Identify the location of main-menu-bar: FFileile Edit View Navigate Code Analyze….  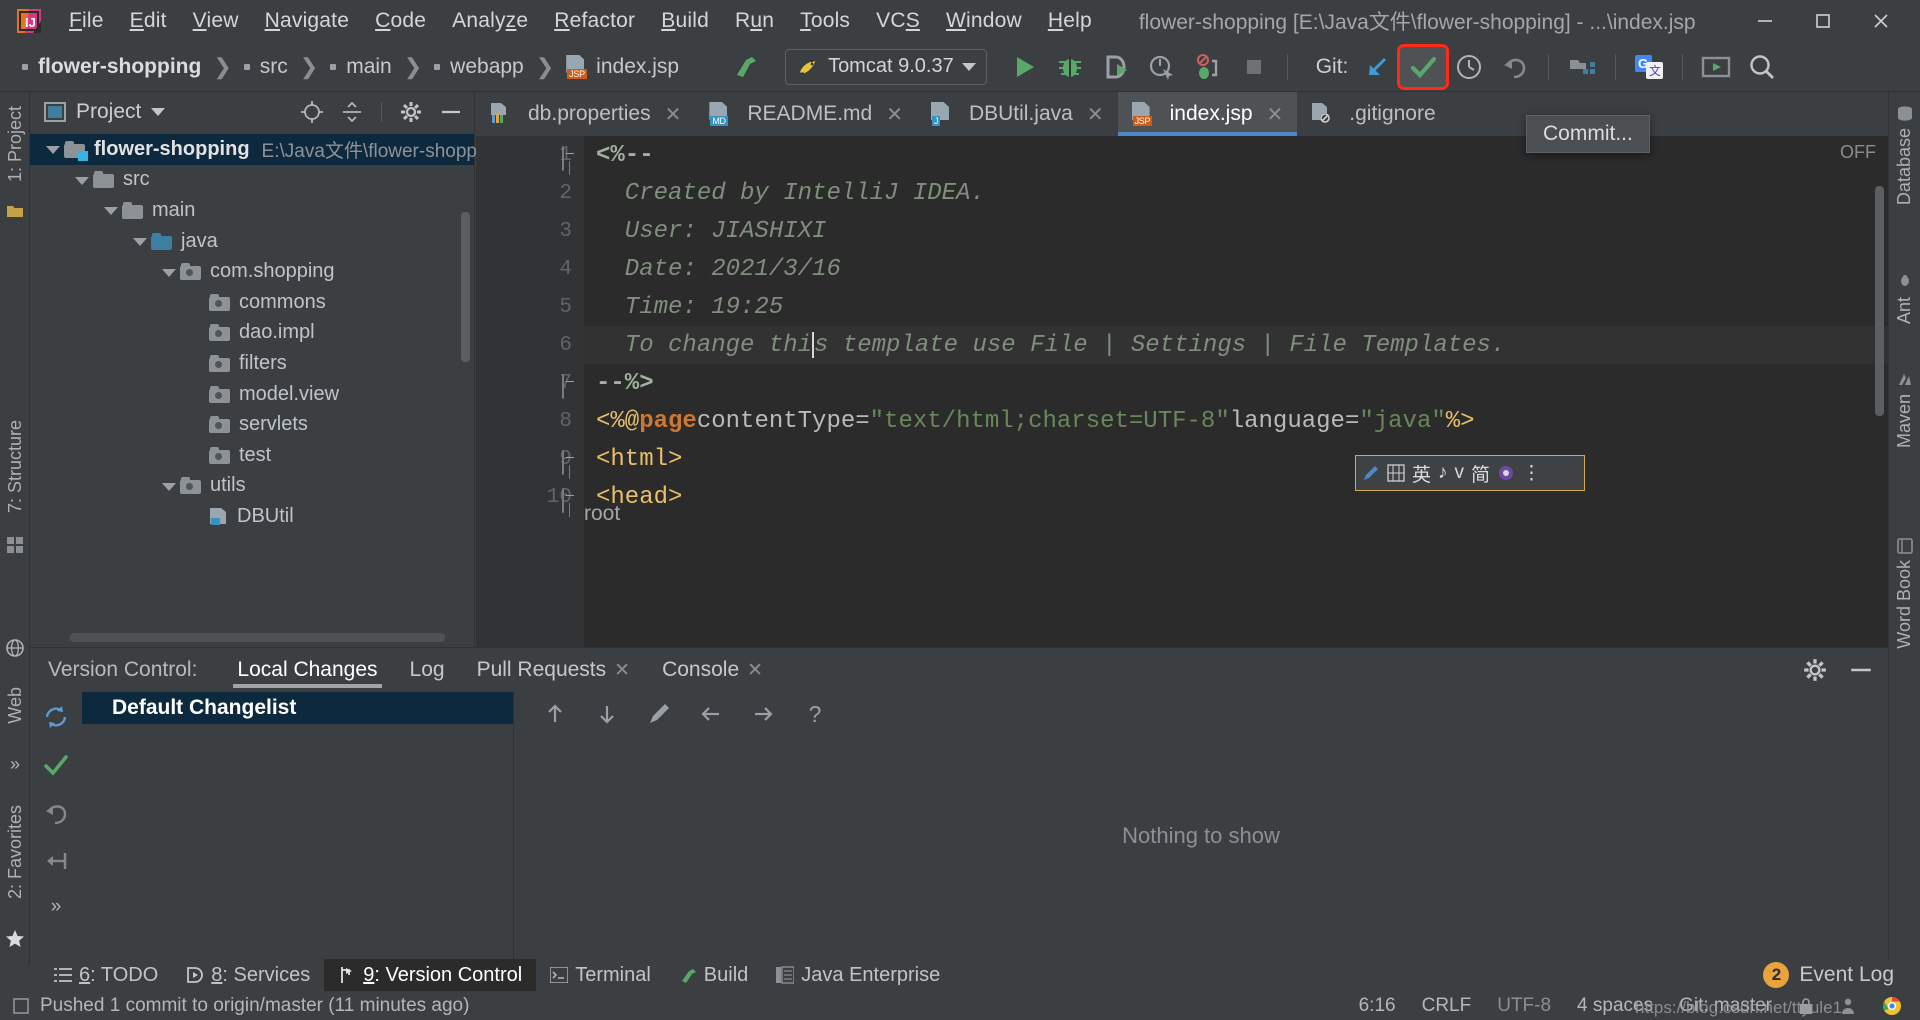
(580, 21).